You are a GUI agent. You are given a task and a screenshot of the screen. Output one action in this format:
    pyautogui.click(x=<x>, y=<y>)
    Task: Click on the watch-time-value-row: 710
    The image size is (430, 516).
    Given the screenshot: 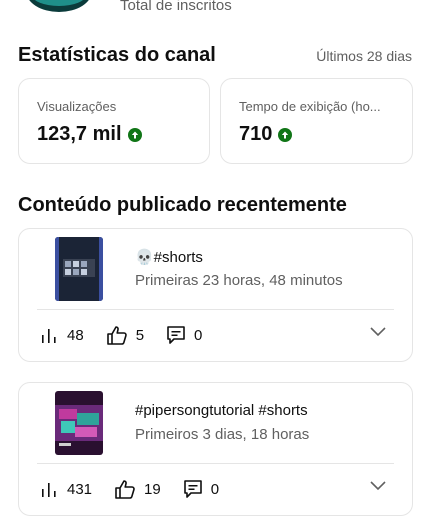 What is the action you would take?
    pyautogui.click(x=266, y=134)
    